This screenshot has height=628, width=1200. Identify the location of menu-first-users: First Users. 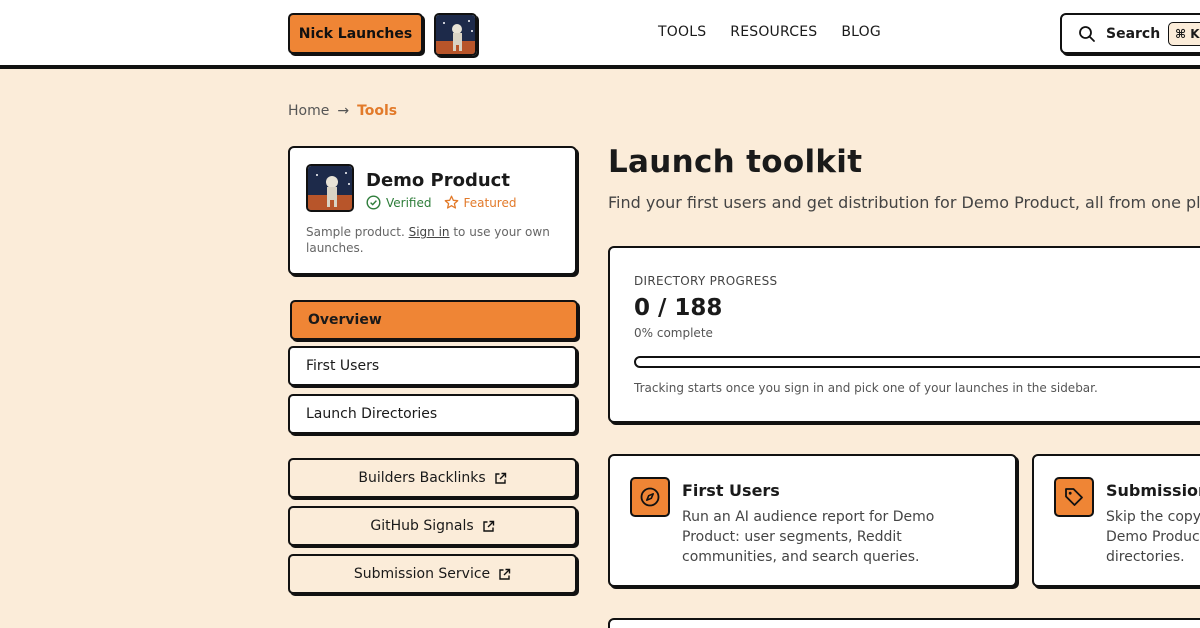
(432, 366).